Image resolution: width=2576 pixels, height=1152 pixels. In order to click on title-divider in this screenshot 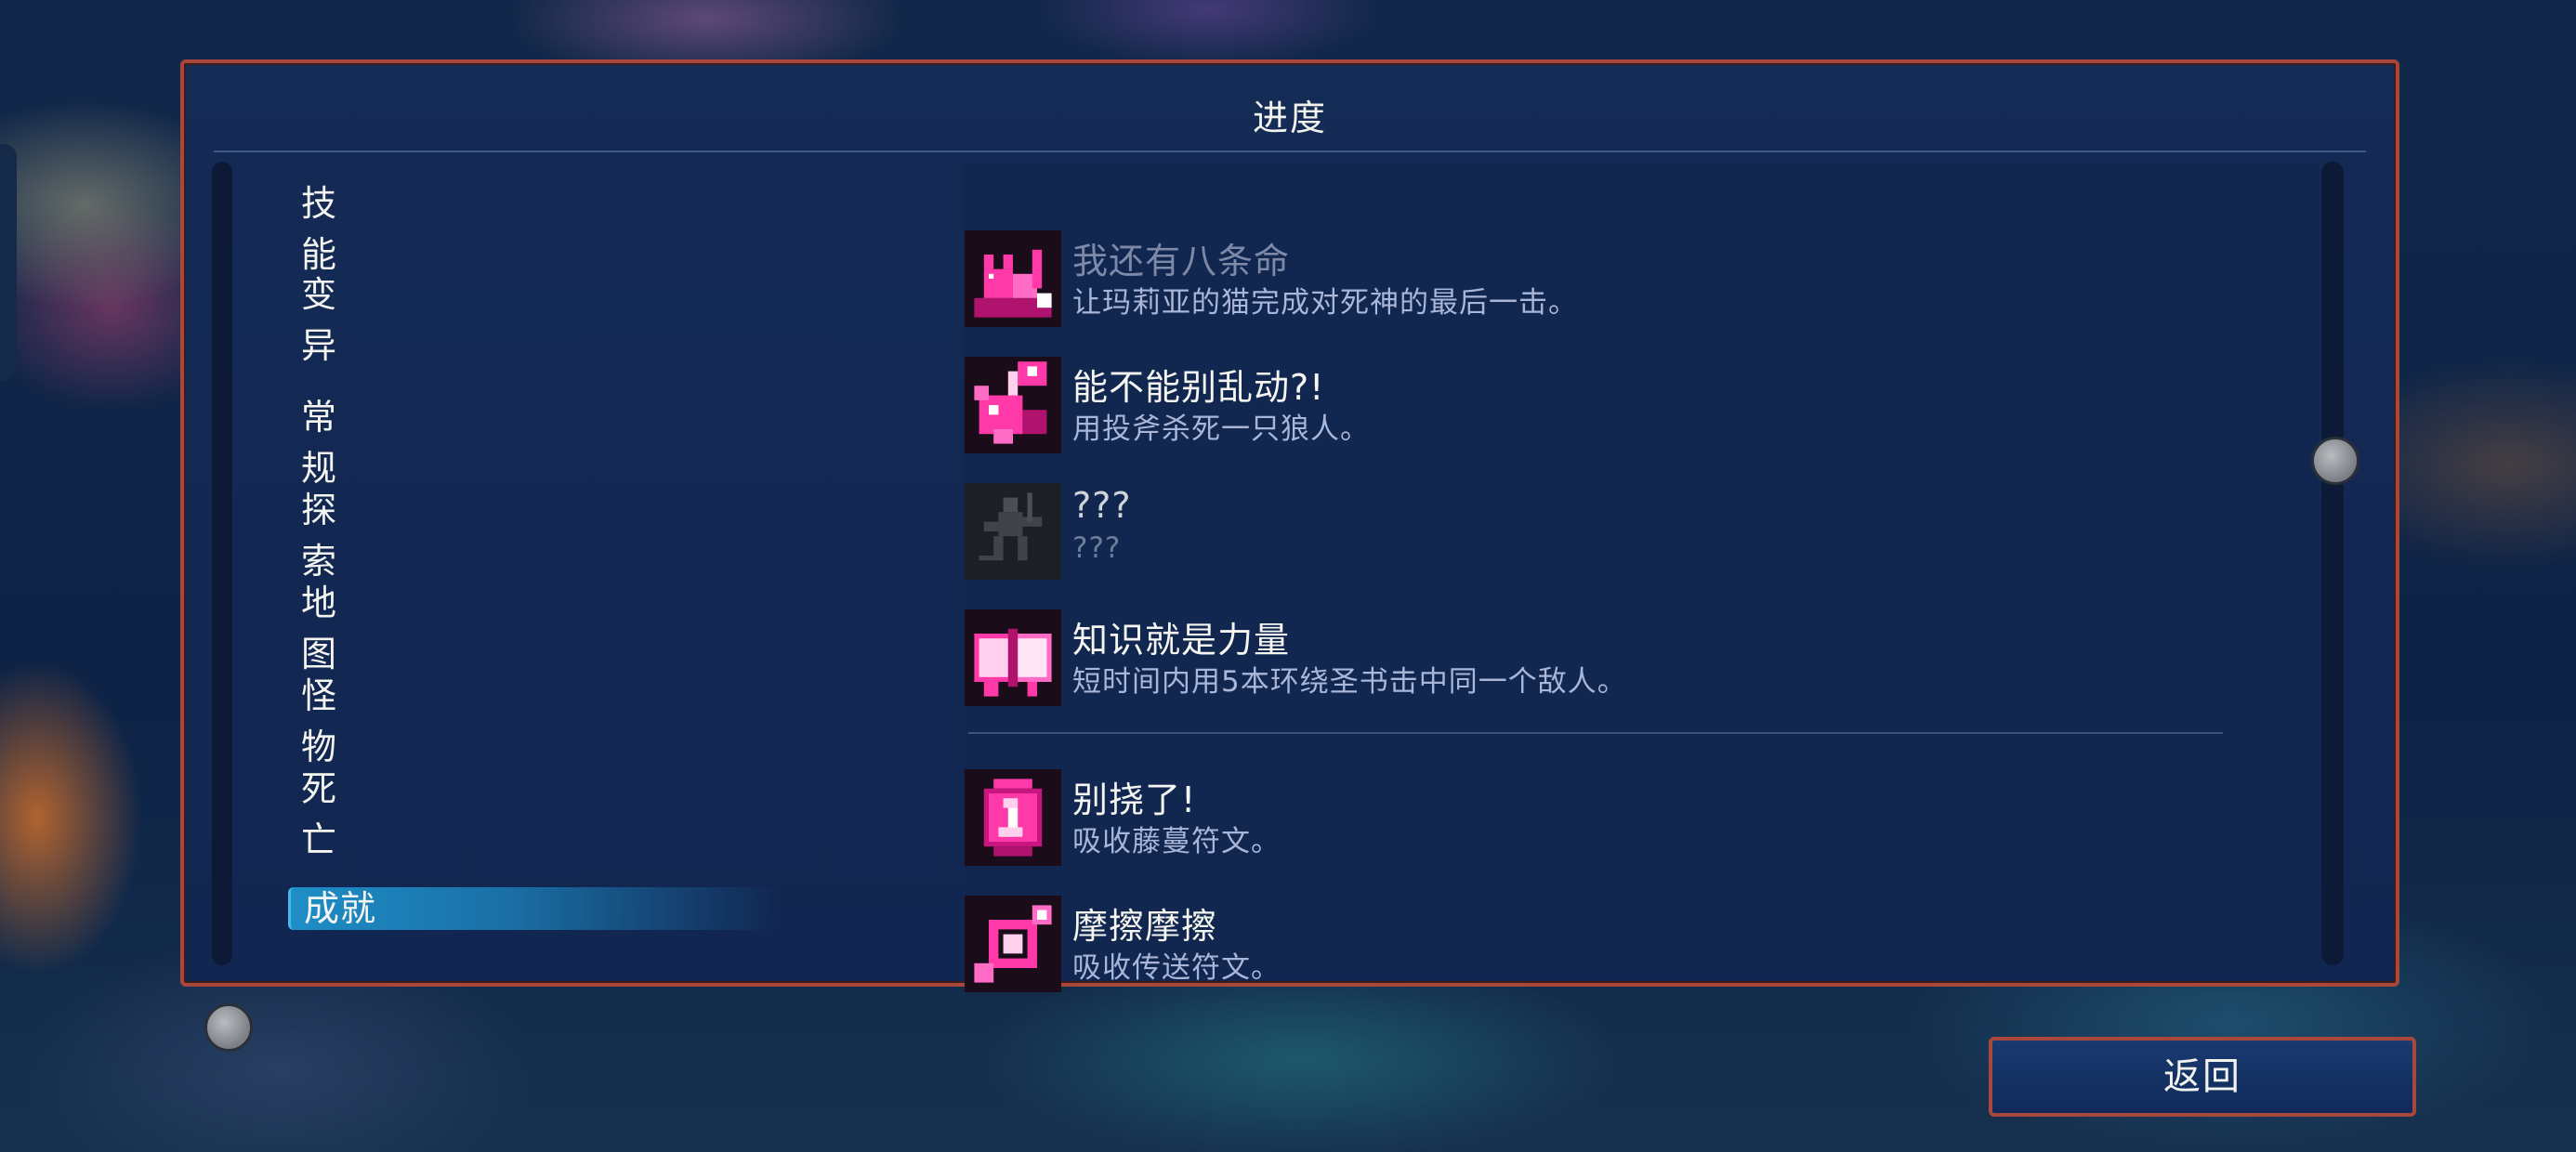, I will do `click(1290, 151)`.